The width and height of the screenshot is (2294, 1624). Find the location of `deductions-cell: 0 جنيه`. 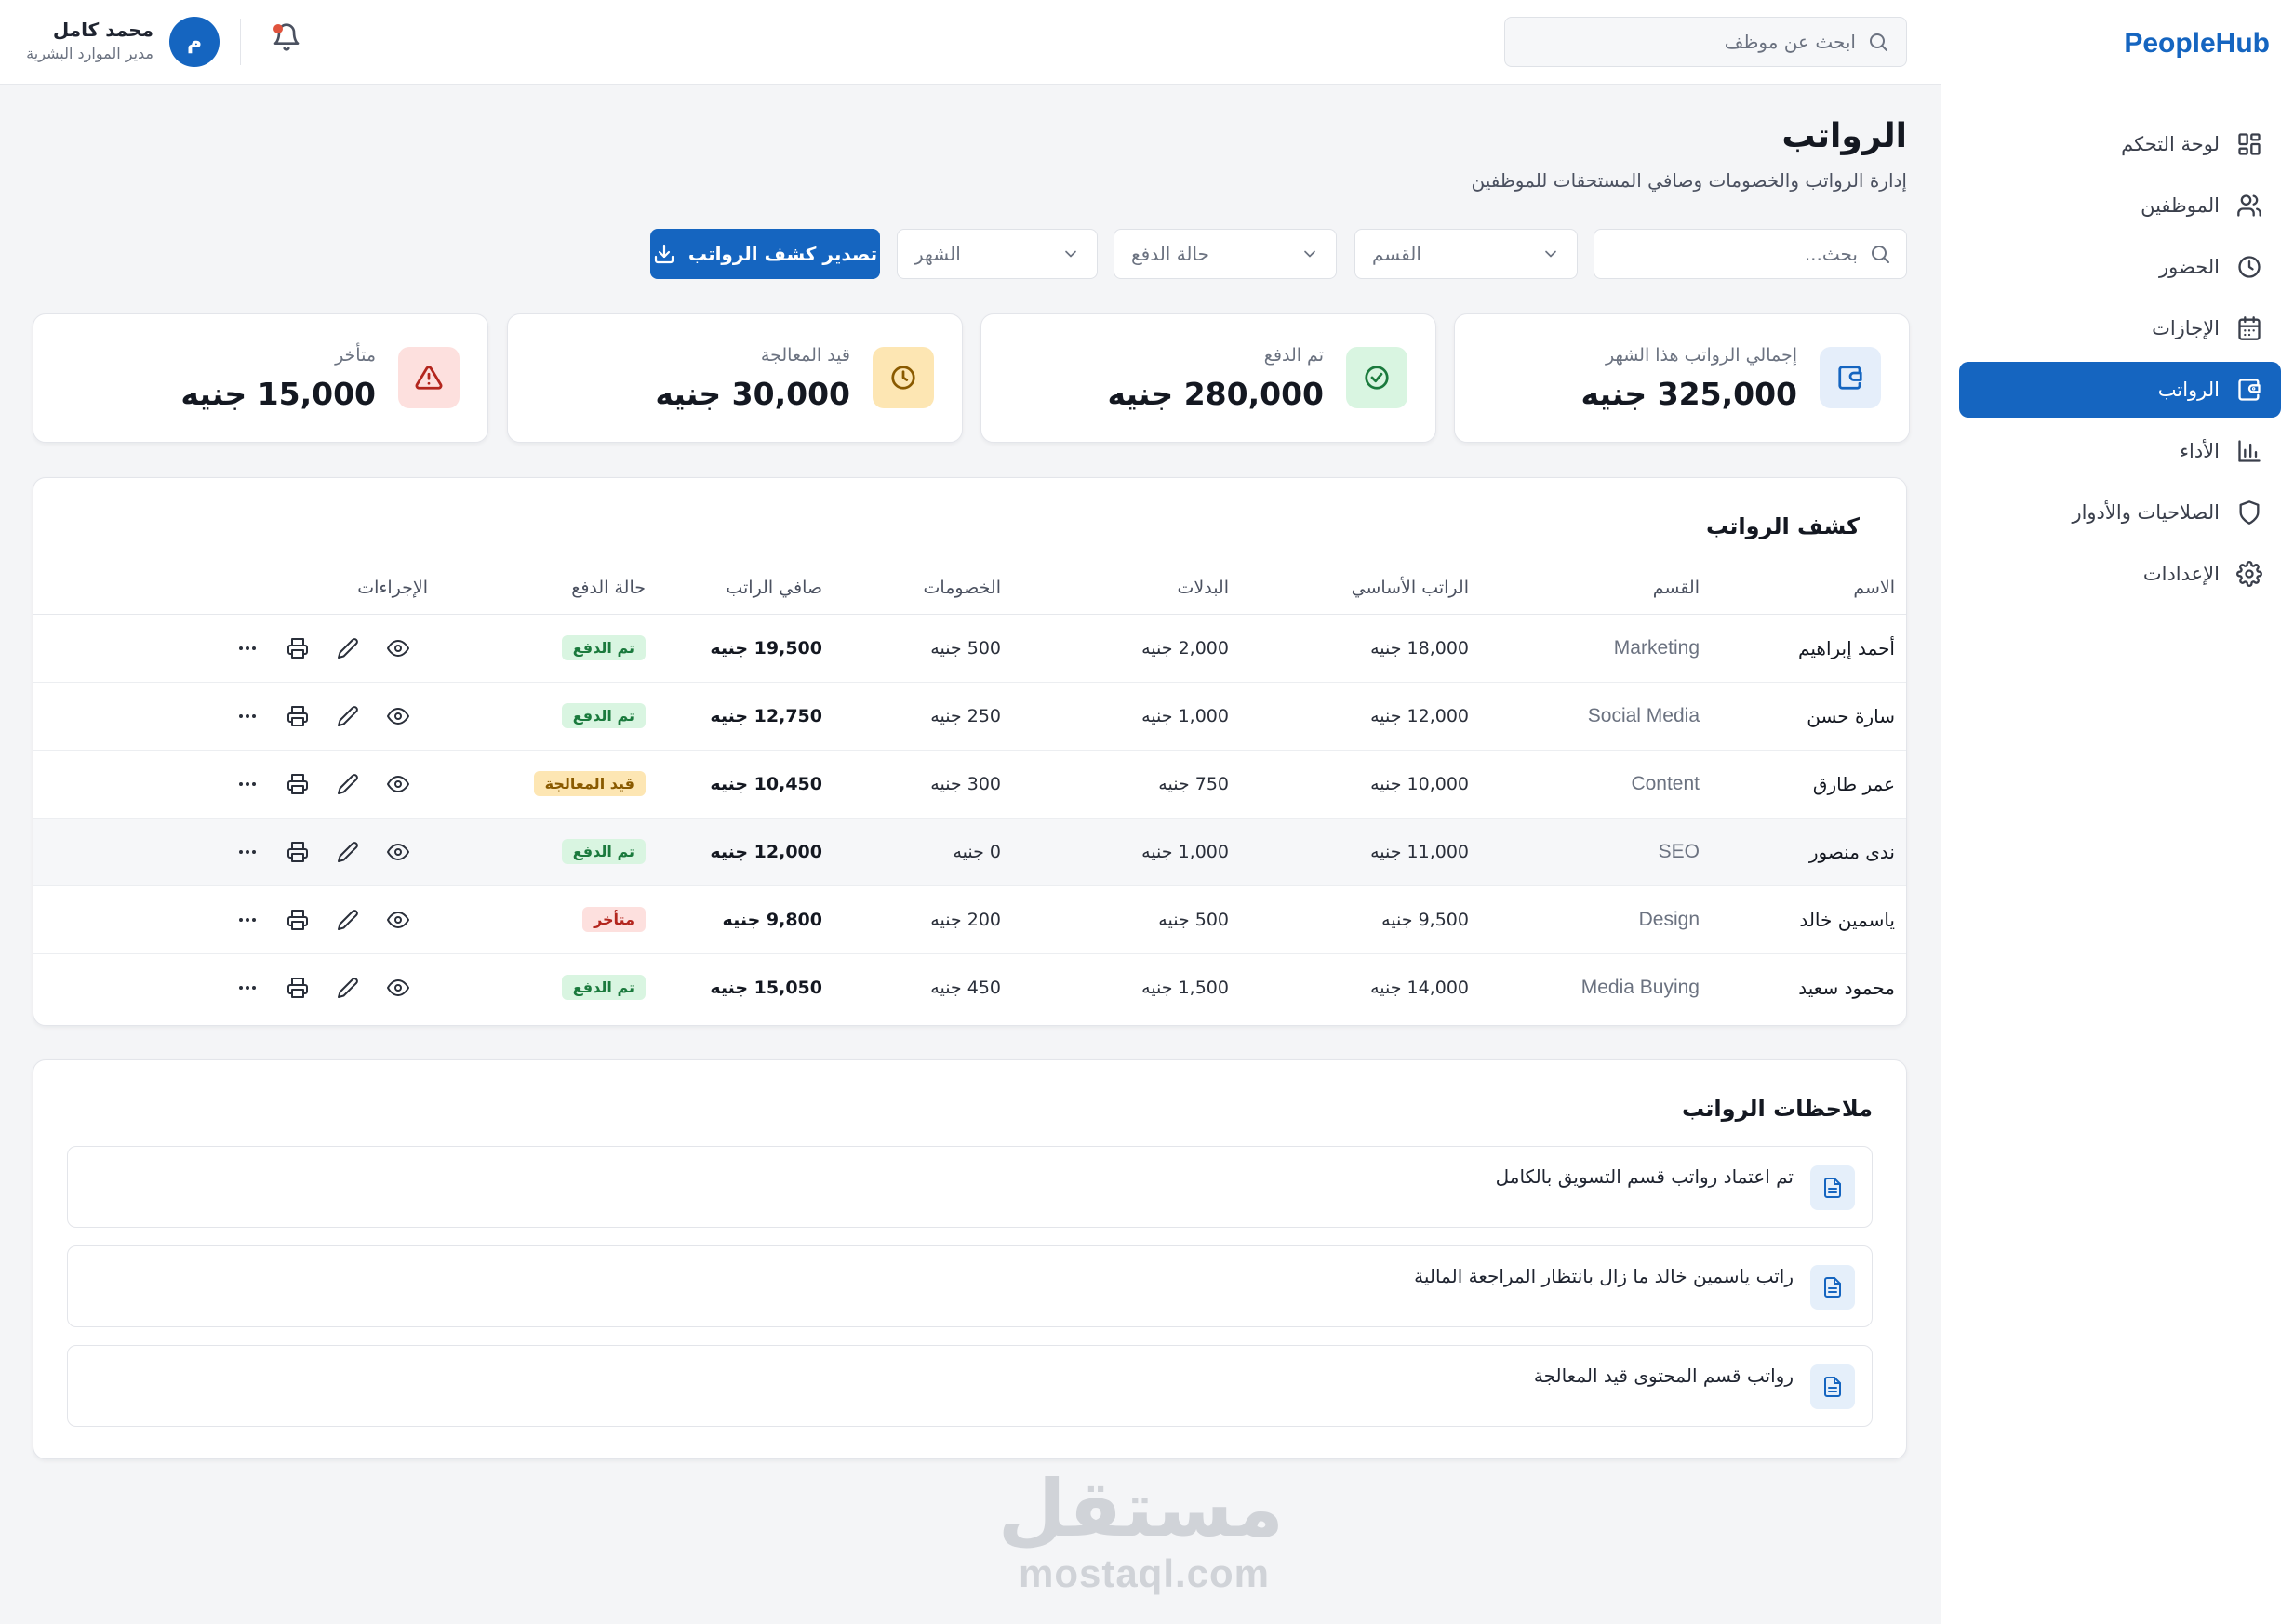

deductions-cell: 0 جنيه is located at coordinates (923, 852).